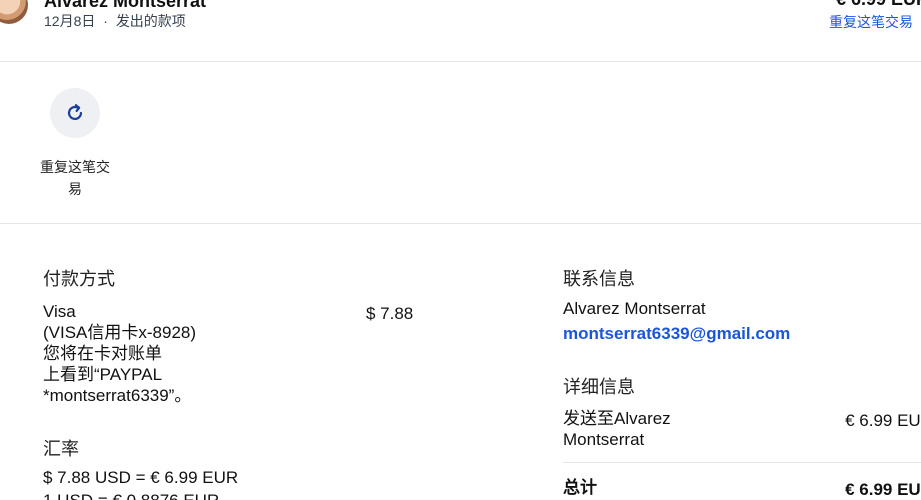 Image resolution: width=921 pixels, height=500 pixels. I want to click on sent-to-line1: 发送至Alvarez, so click(617, 418).